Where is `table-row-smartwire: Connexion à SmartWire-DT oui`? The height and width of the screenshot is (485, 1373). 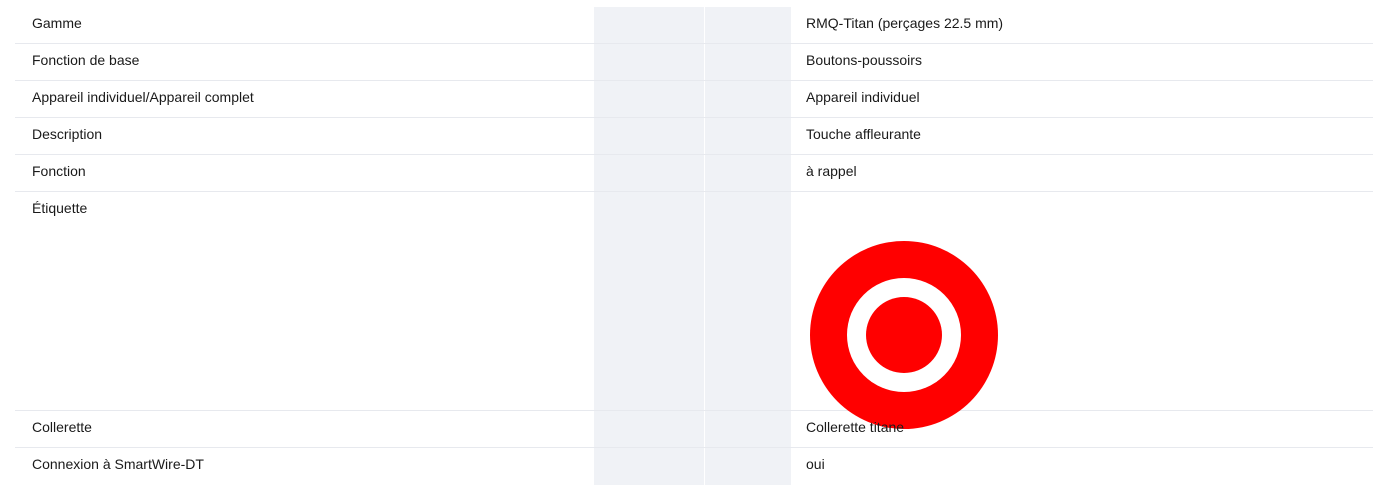 table-row-smartwire: Connexion à SmartWire-DT oui is located at coordinates (694, 466).